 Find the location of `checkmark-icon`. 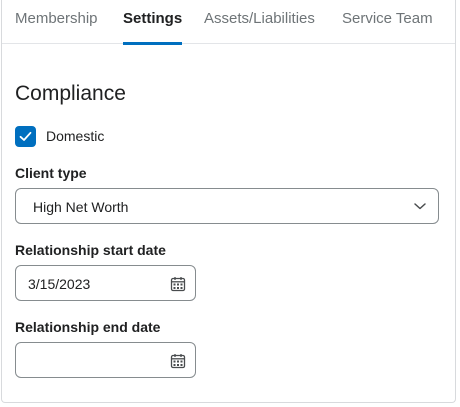

checkmark-icon is located at coordinates (25, 136).